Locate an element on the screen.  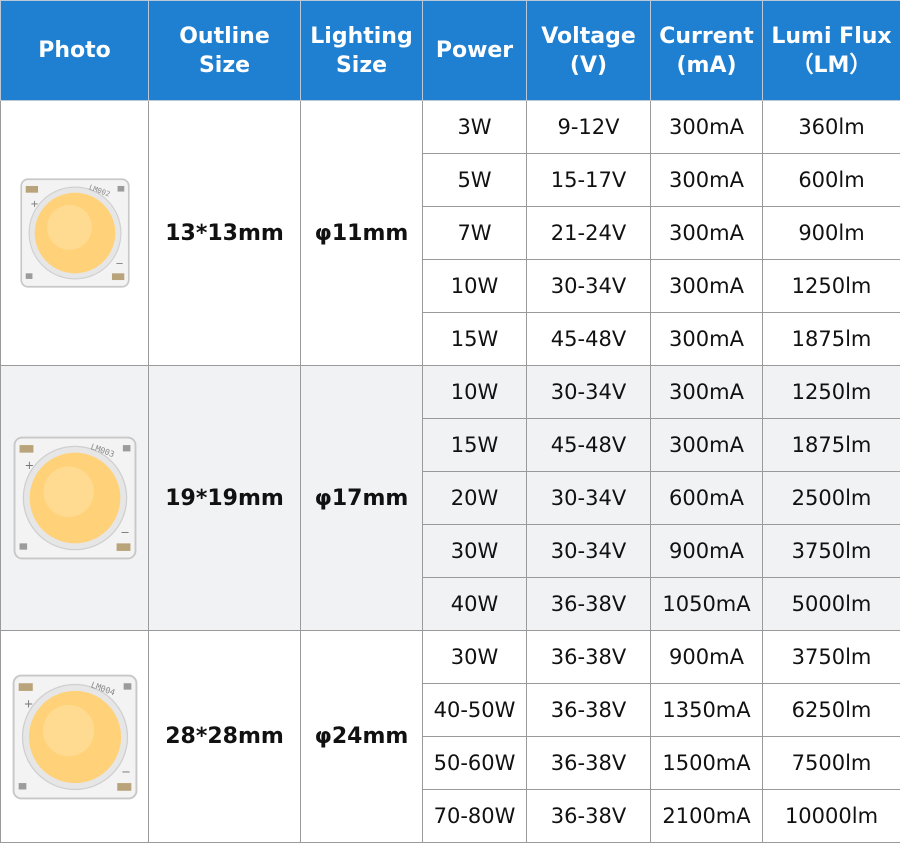
lumi-flux-cell: 5000lm is located at coordinates (831, 604).